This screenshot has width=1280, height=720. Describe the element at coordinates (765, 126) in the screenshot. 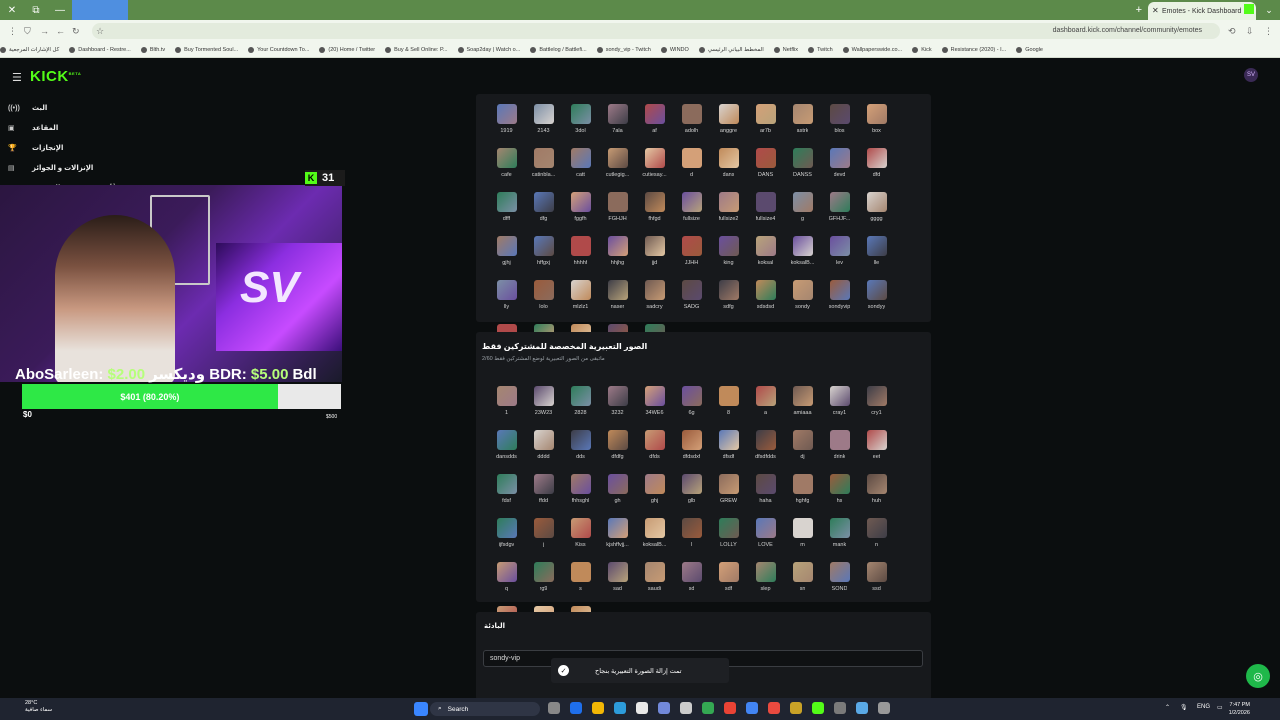

I see `emote-item: ar7b` at that location.